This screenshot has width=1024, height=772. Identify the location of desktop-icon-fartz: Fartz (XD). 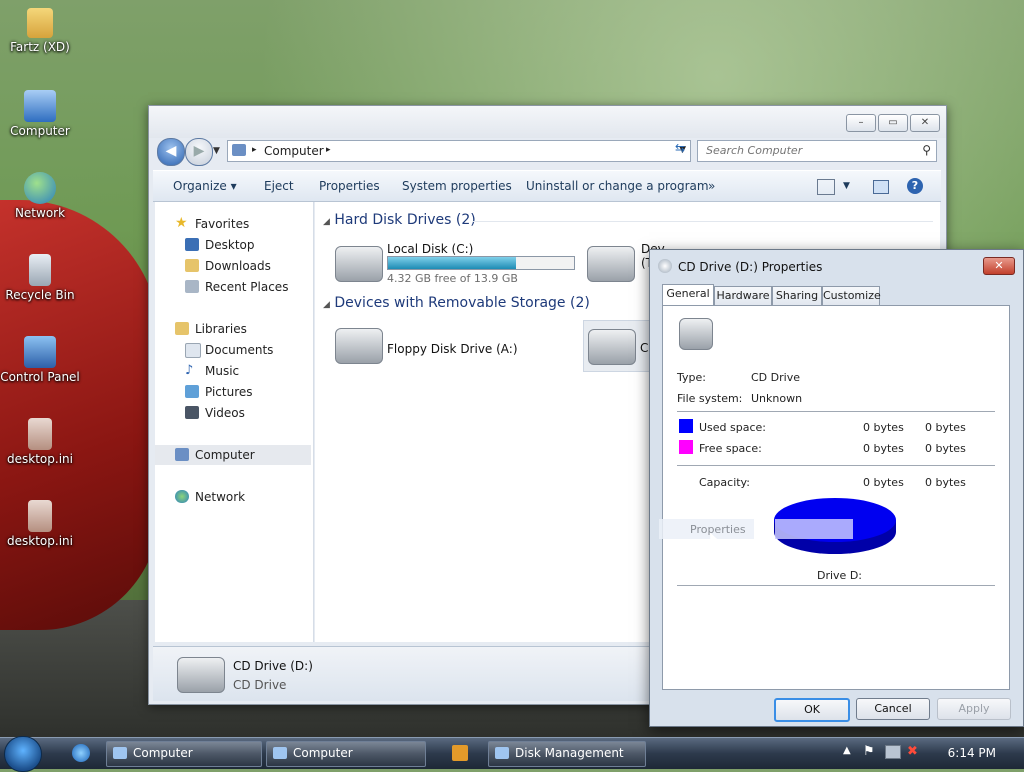
(40, 31).